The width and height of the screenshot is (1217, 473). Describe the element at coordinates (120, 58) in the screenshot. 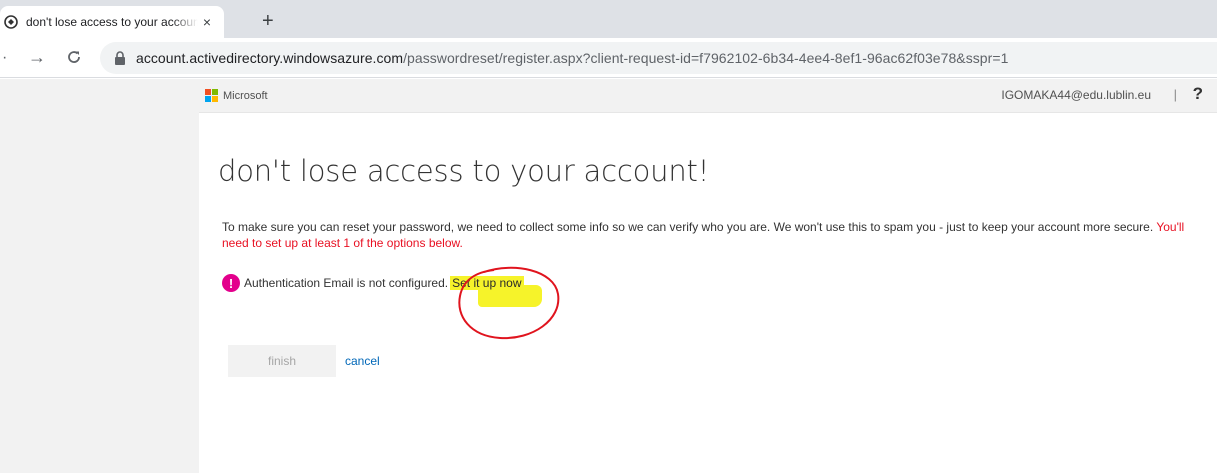

I see `lock-icon` at that location.